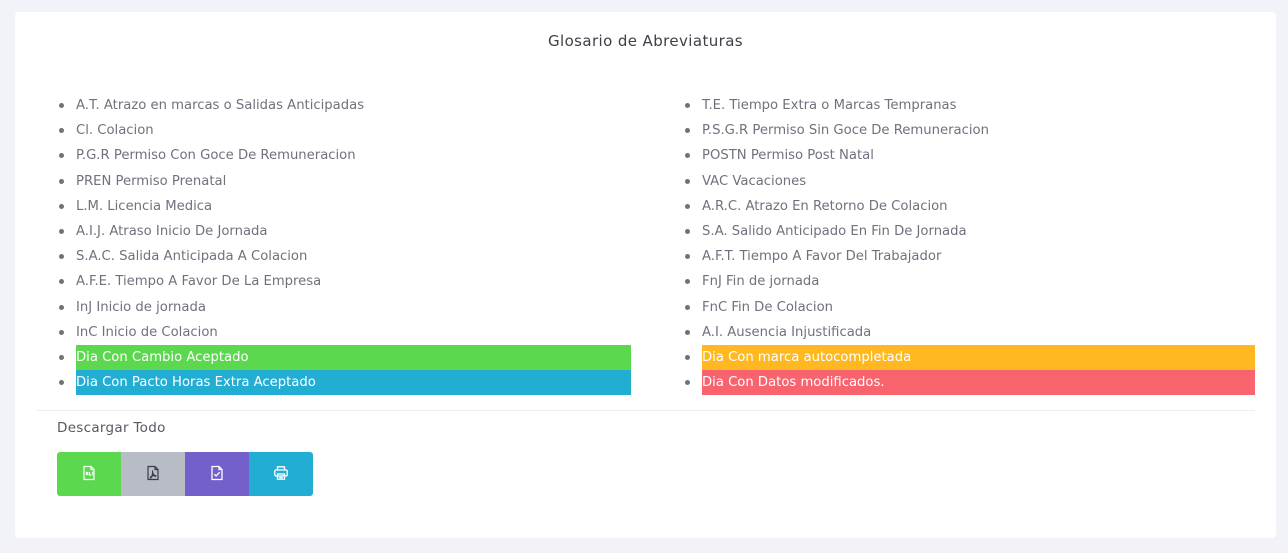 The image size is (1288, 553). I want to click on legend-item-changed-accepted: Dia Con Cambio Aceptado, so click(344, 357).